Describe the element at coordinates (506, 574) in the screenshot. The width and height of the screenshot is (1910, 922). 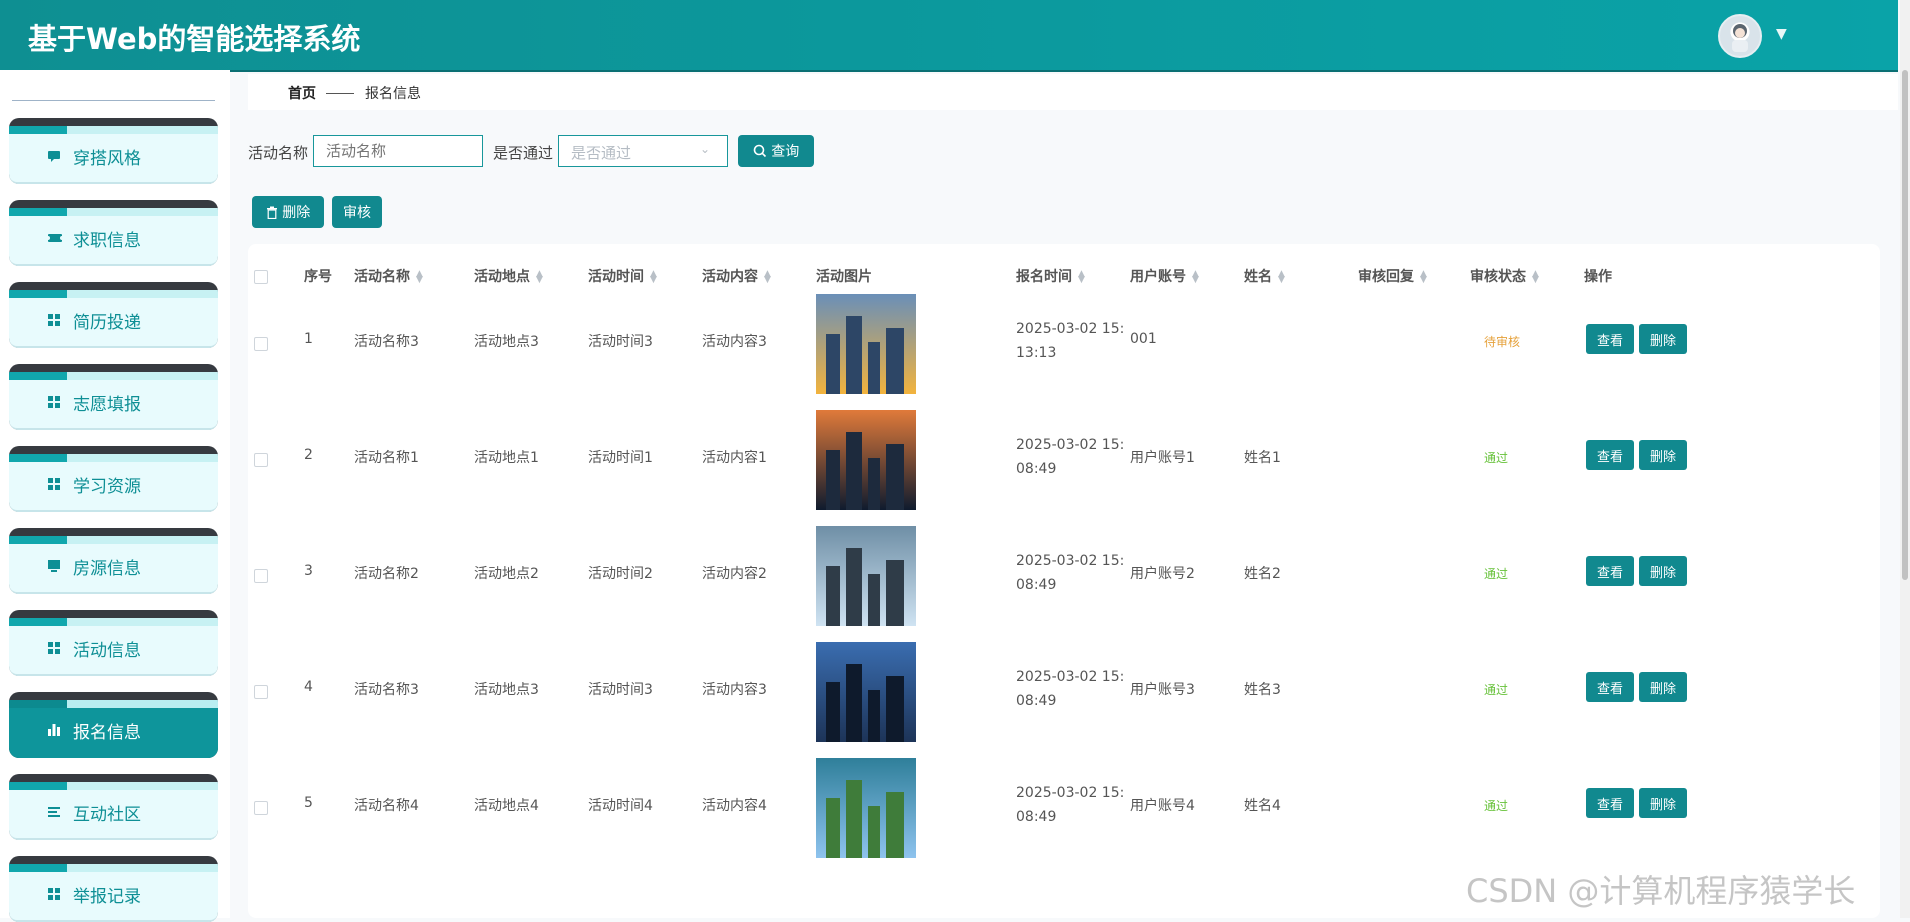
I see `activity-place-cell: 活动地点2` at that location.